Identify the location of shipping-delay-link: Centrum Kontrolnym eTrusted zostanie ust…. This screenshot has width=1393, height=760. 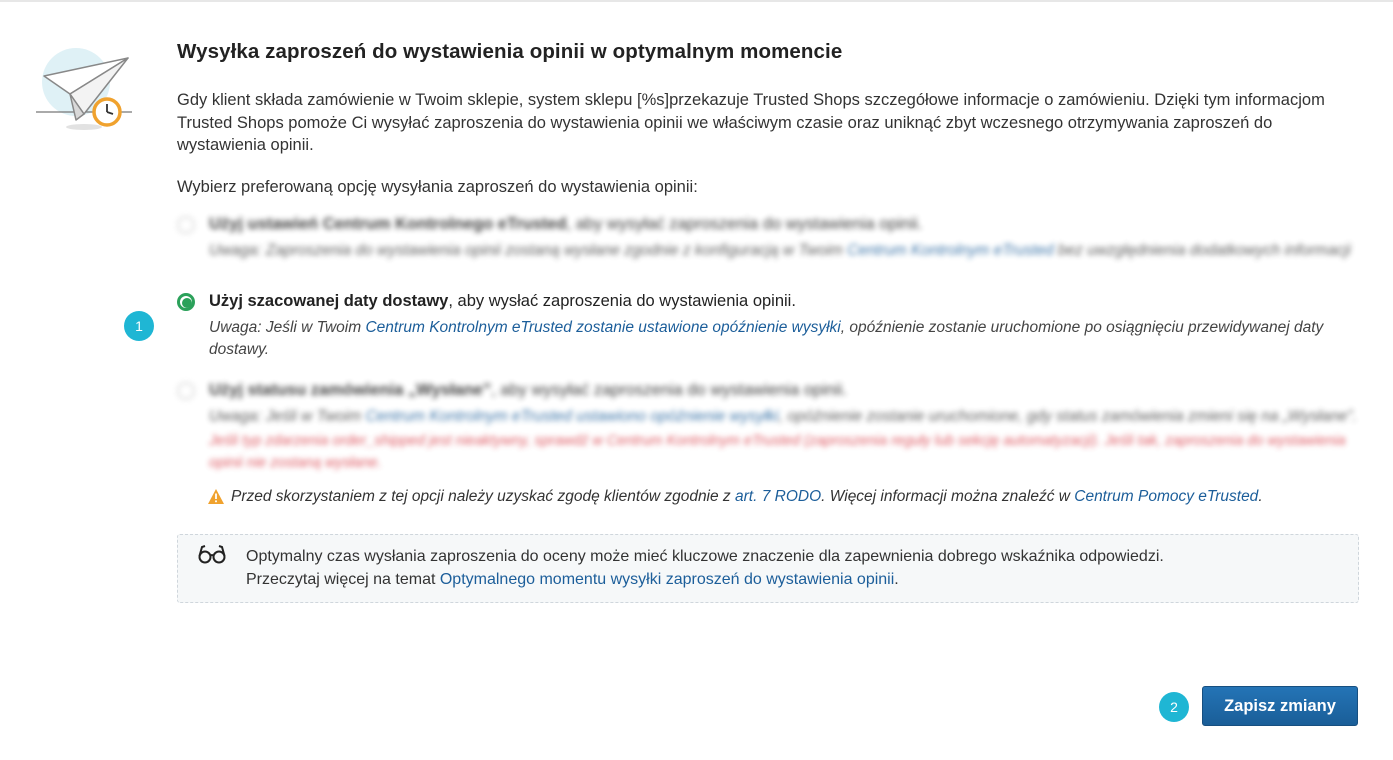
(602, 327).